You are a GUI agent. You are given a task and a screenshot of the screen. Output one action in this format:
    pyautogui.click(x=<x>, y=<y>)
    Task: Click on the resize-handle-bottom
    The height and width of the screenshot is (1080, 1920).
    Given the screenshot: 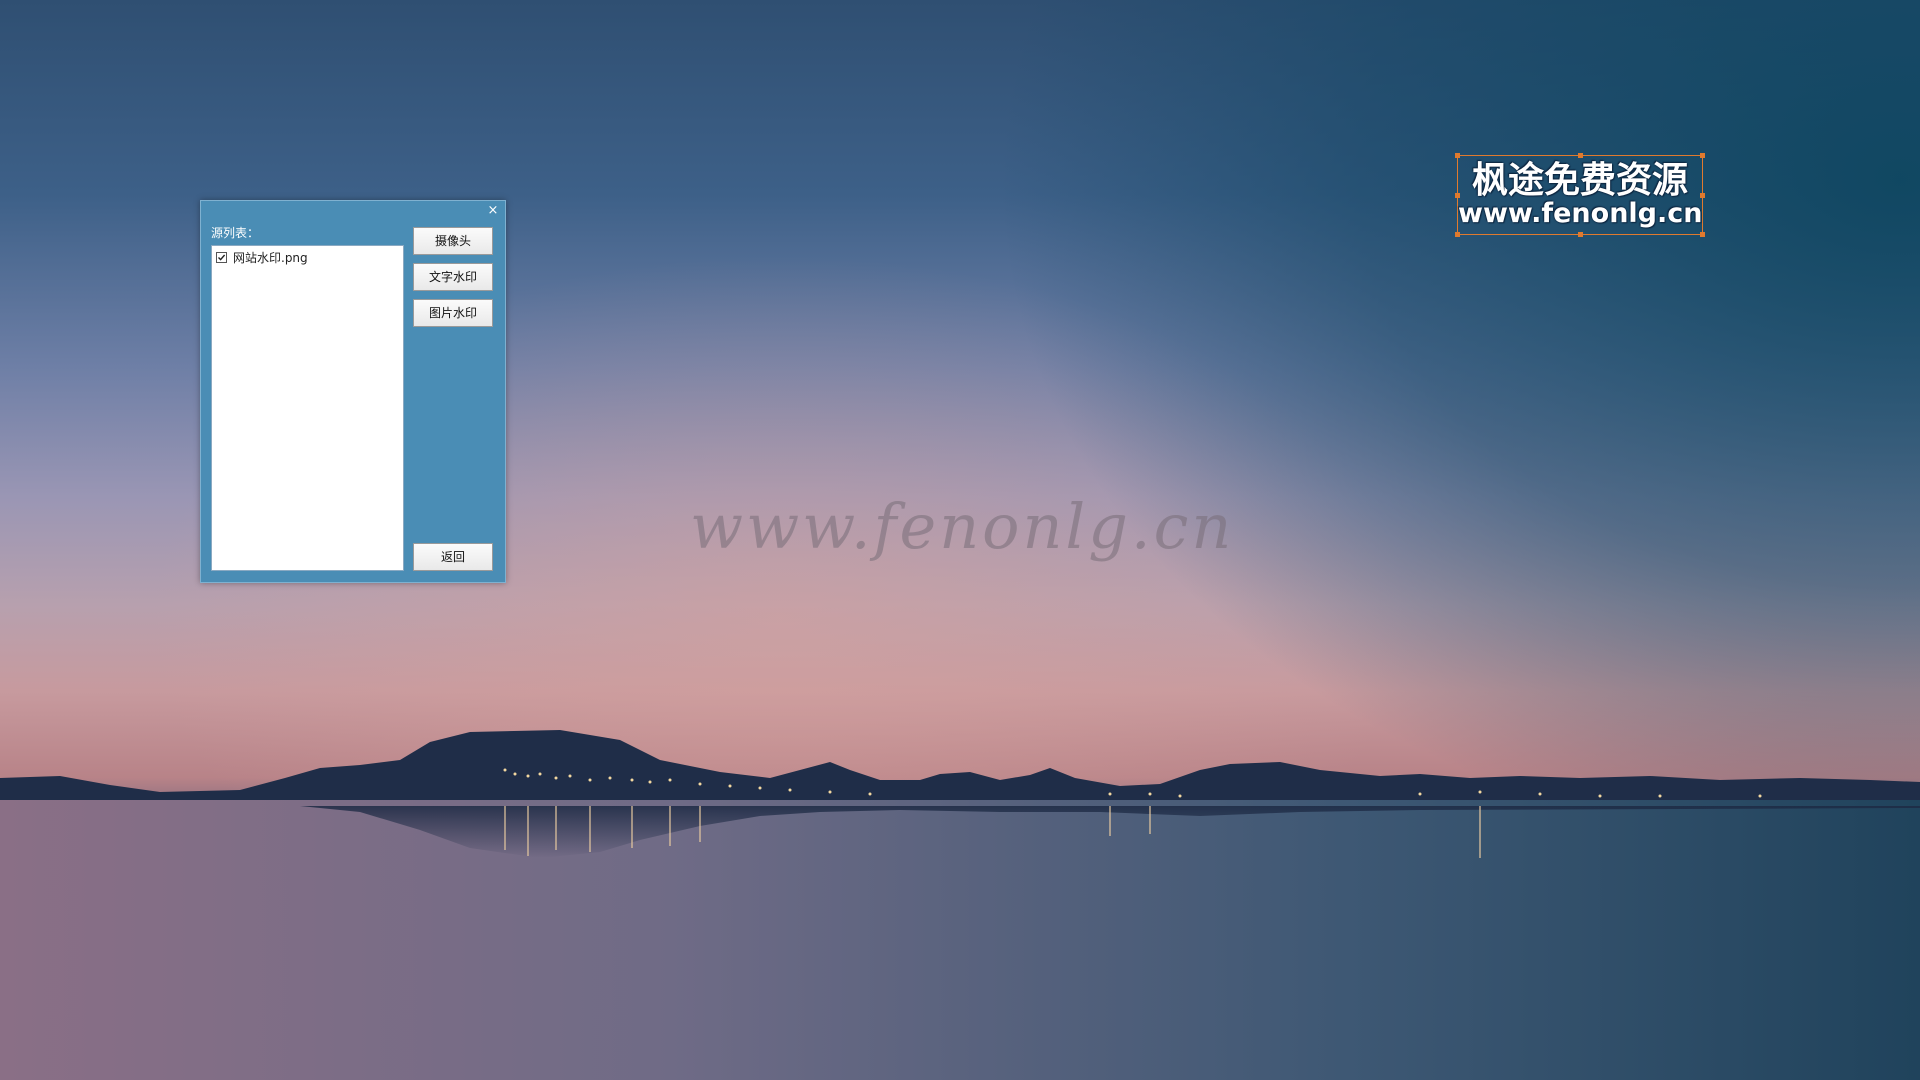 What is the action you would take?
    pyautogui.click(x=1580, y=234)
    